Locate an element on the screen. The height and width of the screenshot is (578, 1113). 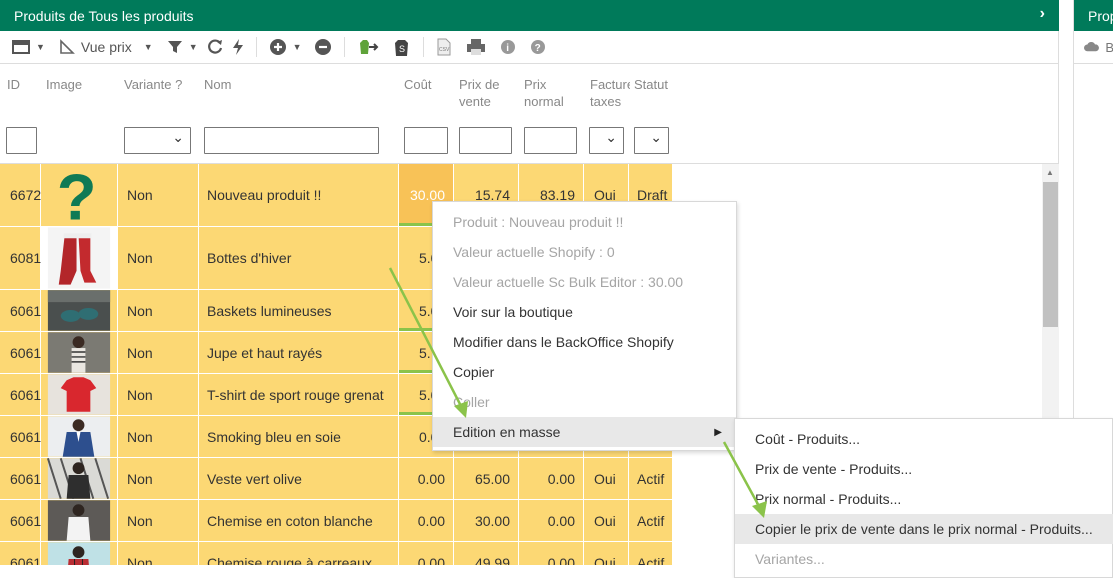
column-header-image: Image is located at coordinates (64, 84).